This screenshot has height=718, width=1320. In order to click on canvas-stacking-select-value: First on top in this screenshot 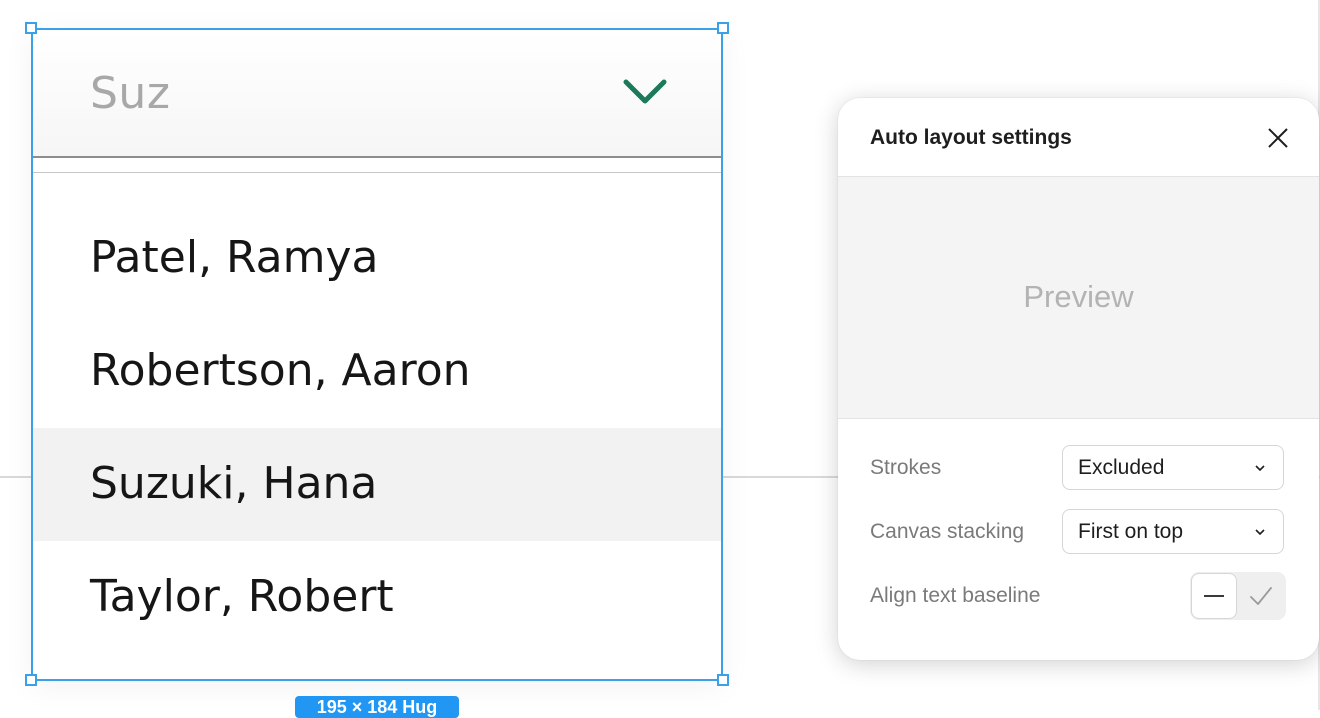, I will do `click(1131, 531)`.